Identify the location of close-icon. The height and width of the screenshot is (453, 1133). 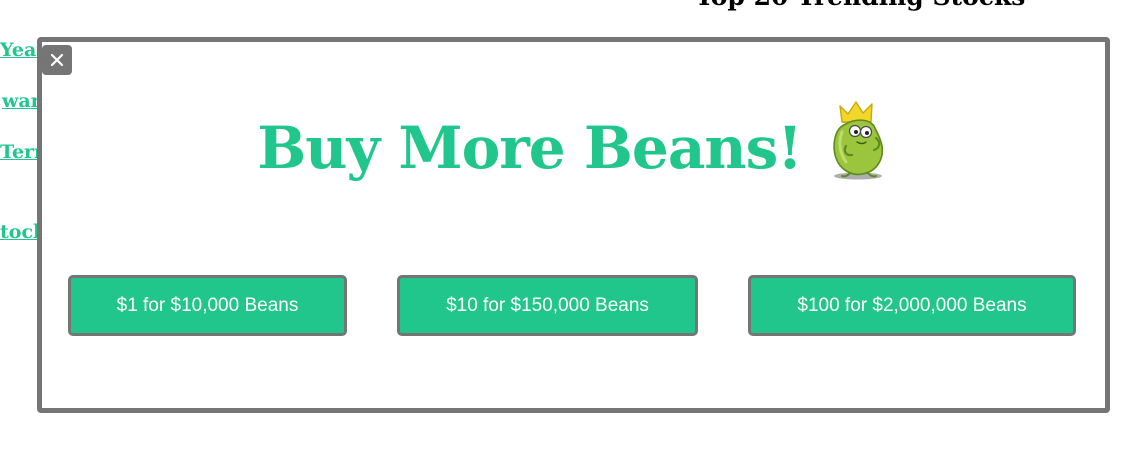
(57, 60).